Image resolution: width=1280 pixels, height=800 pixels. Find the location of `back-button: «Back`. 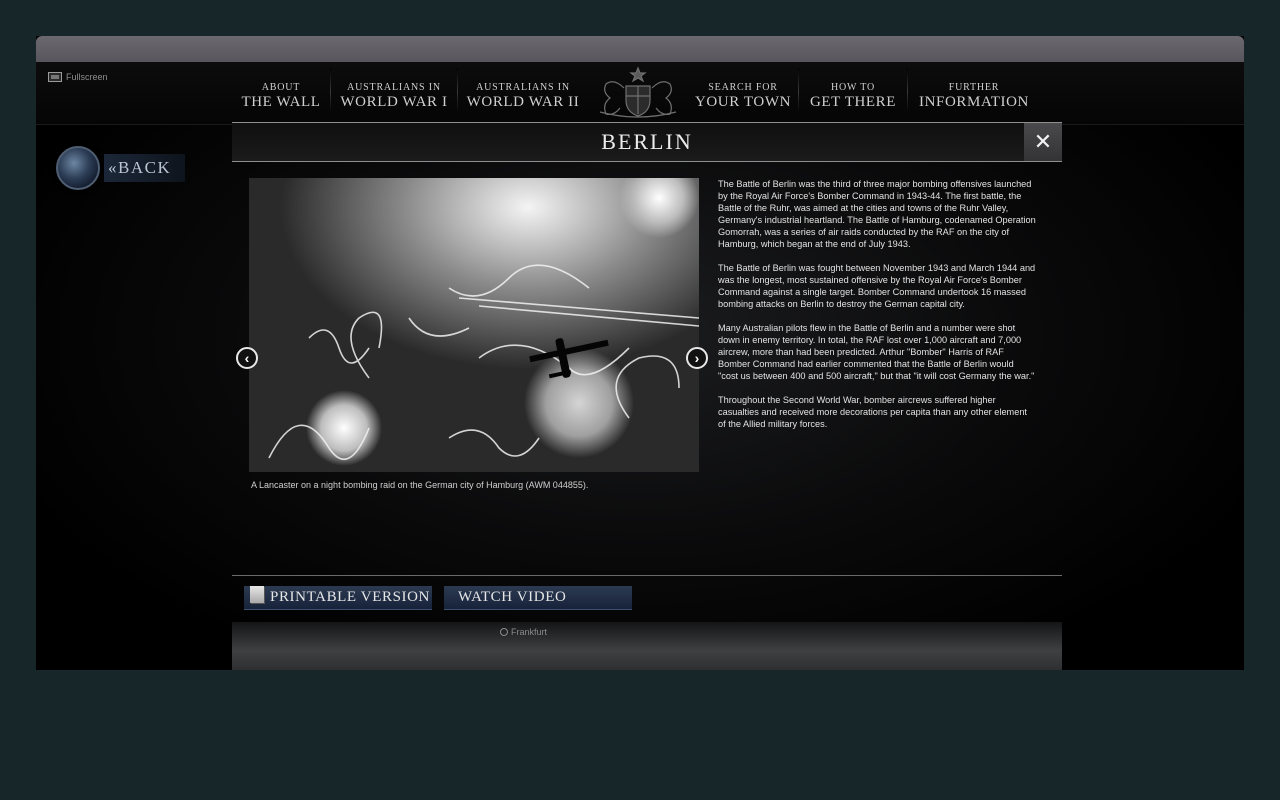

back-button: «Back is located at coordinates (121, 168).